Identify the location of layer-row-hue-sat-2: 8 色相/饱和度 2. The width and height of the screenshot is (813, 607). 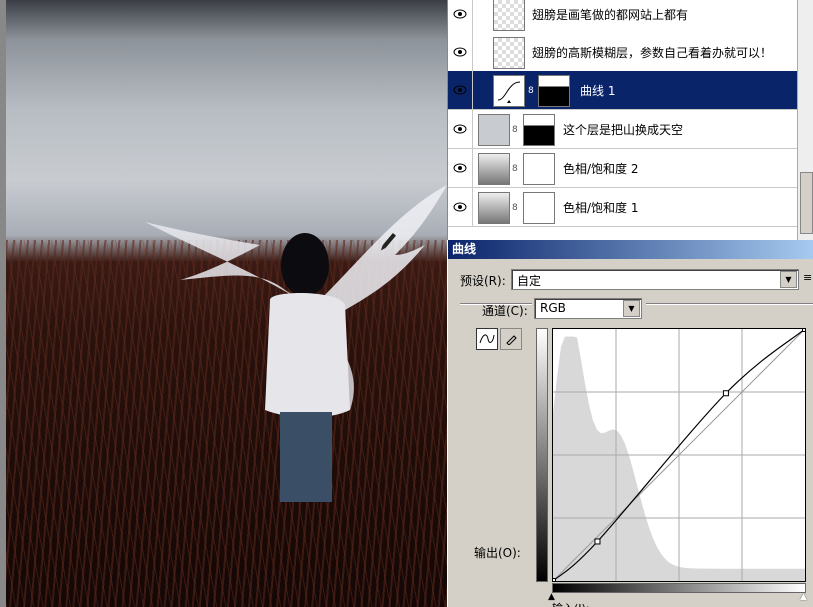
(623, 168).